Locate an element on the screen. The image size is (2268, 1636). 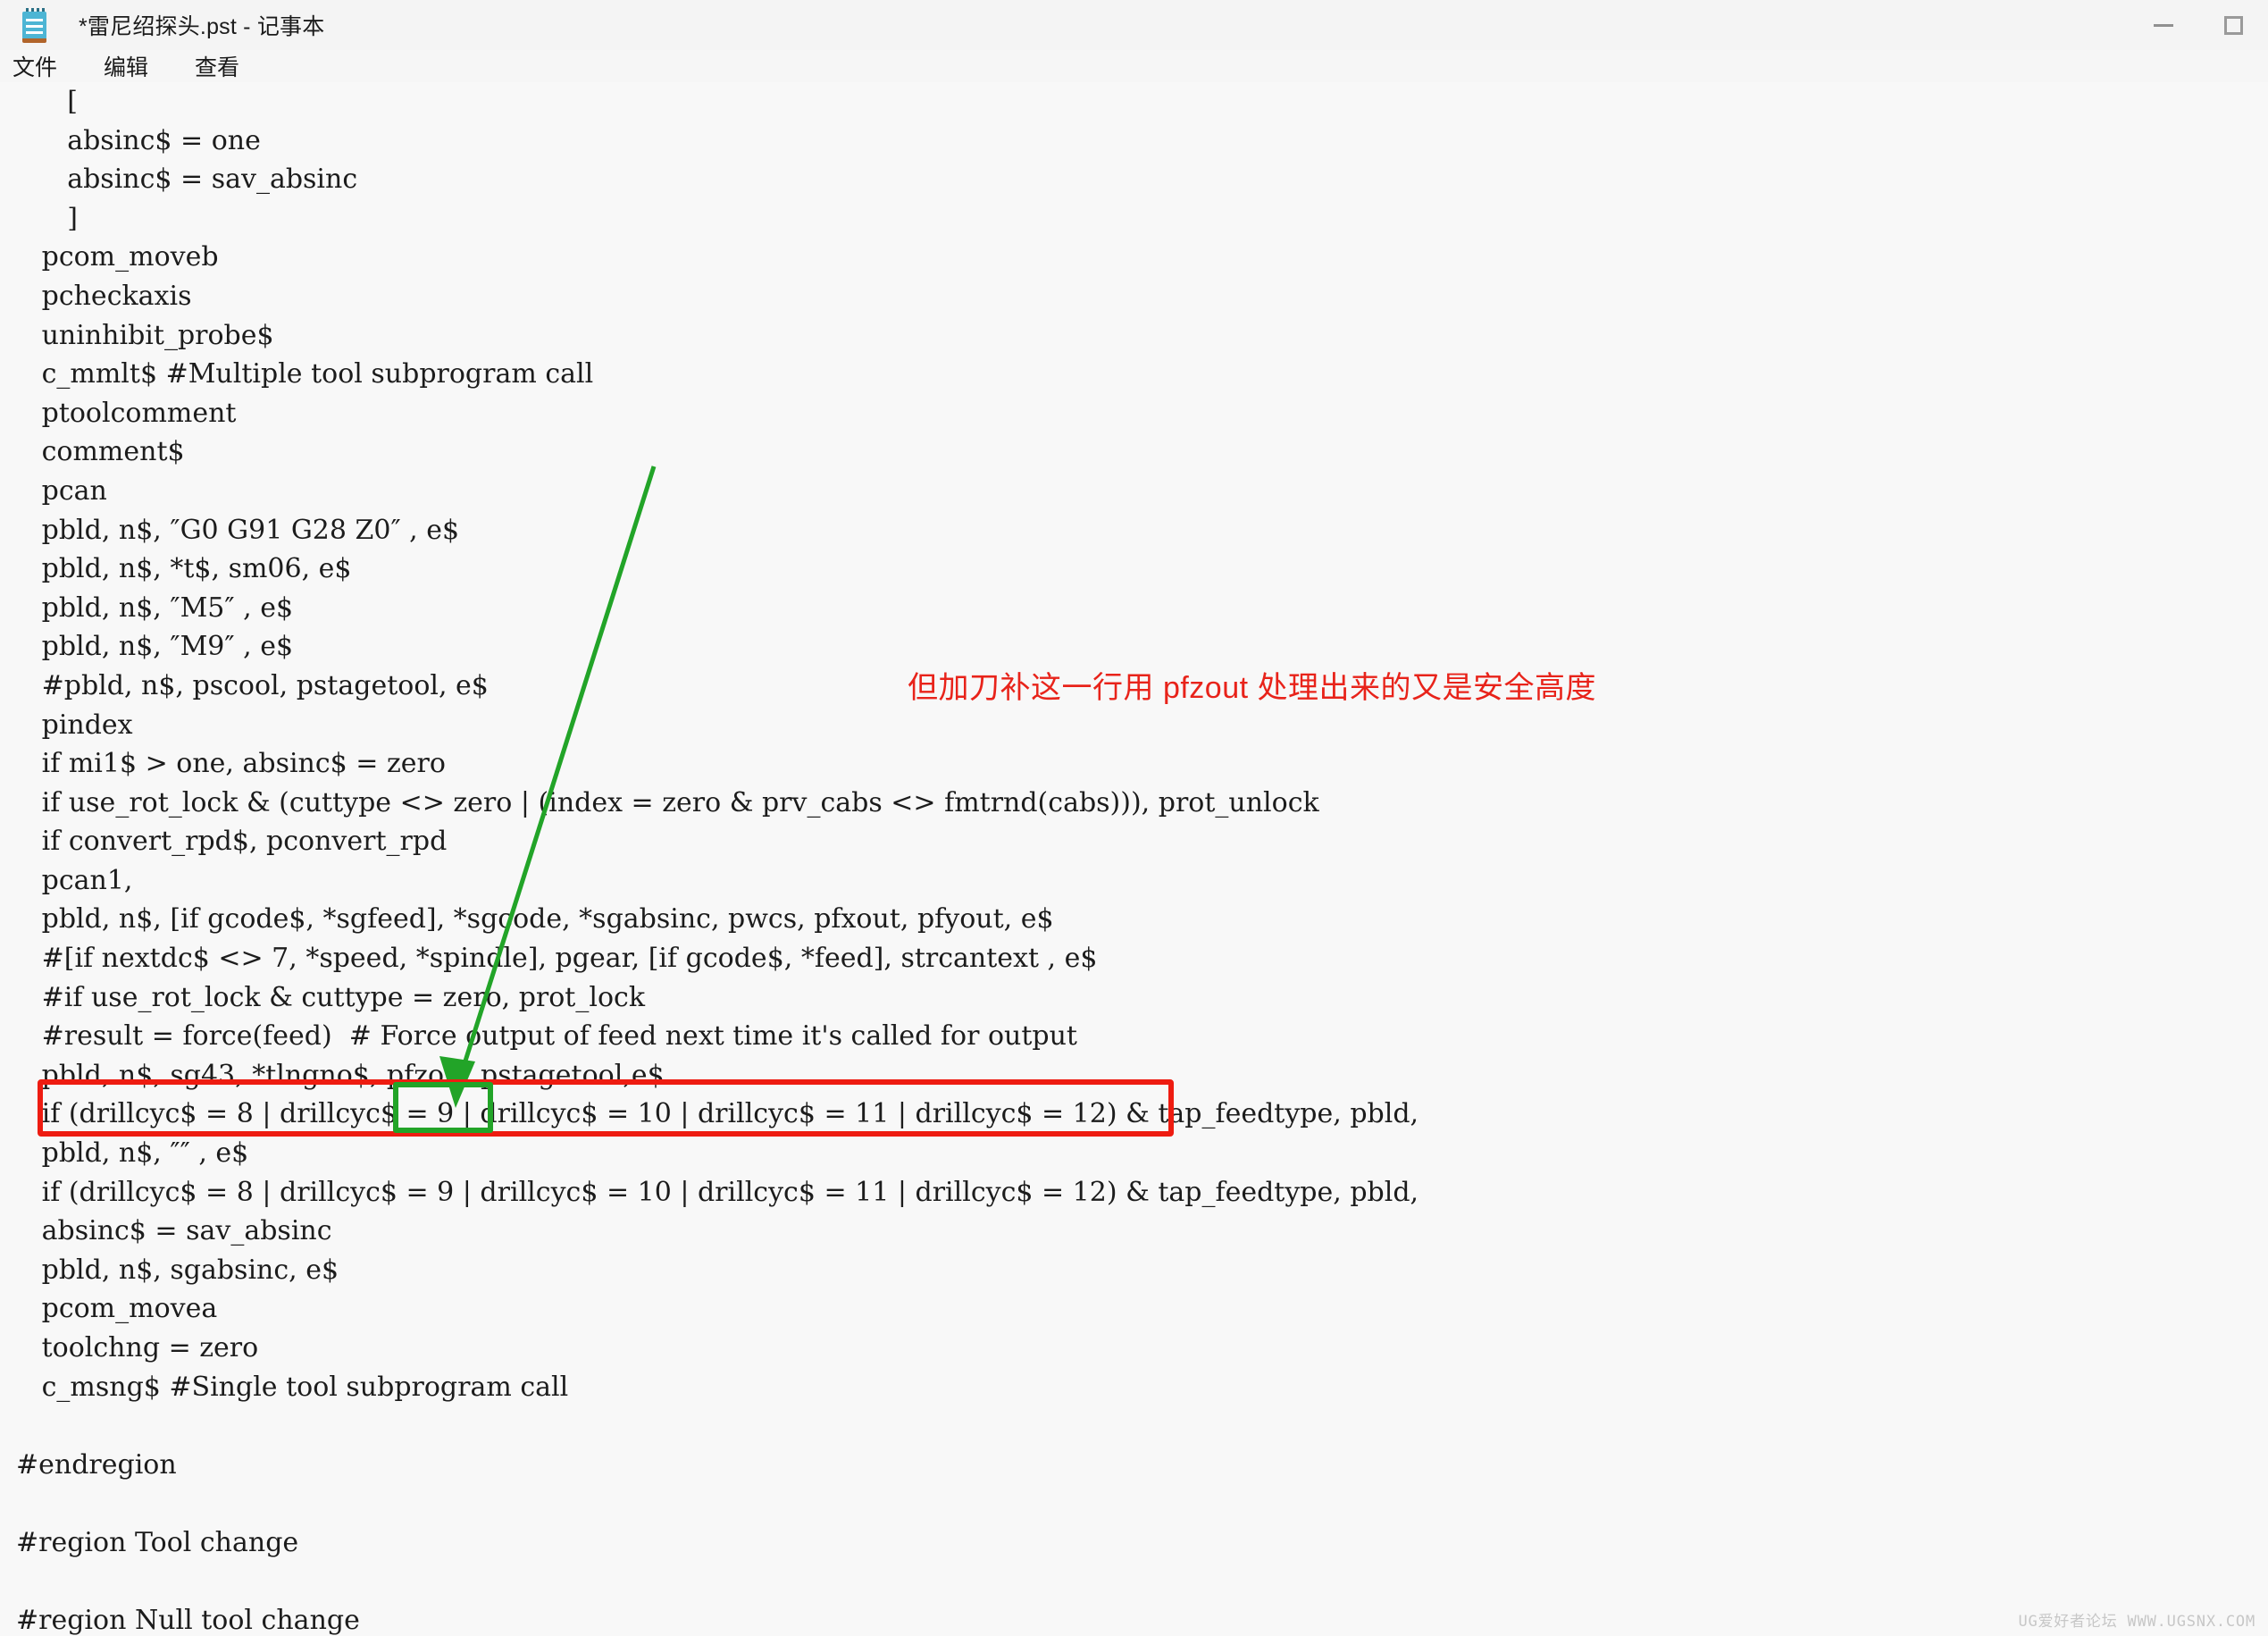
menu-file: 文件 is located at coordinates (35, 66).